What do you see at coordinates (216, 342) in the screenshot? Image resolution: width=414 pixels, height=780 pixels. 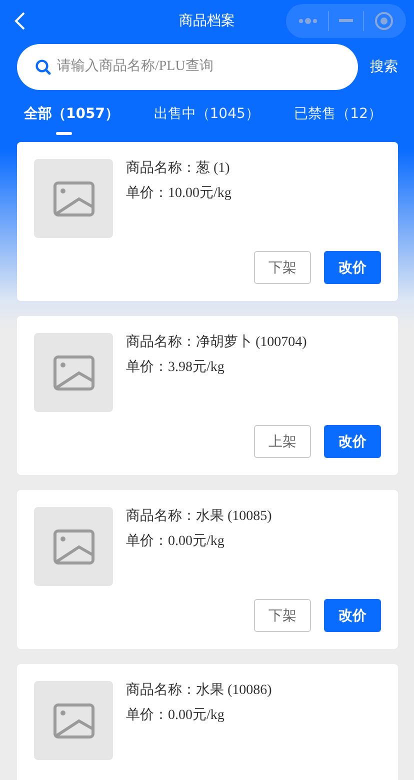 I see `product-name: 商品名称：净胡萝卜 (100704)` at bounding box center [216, 342].